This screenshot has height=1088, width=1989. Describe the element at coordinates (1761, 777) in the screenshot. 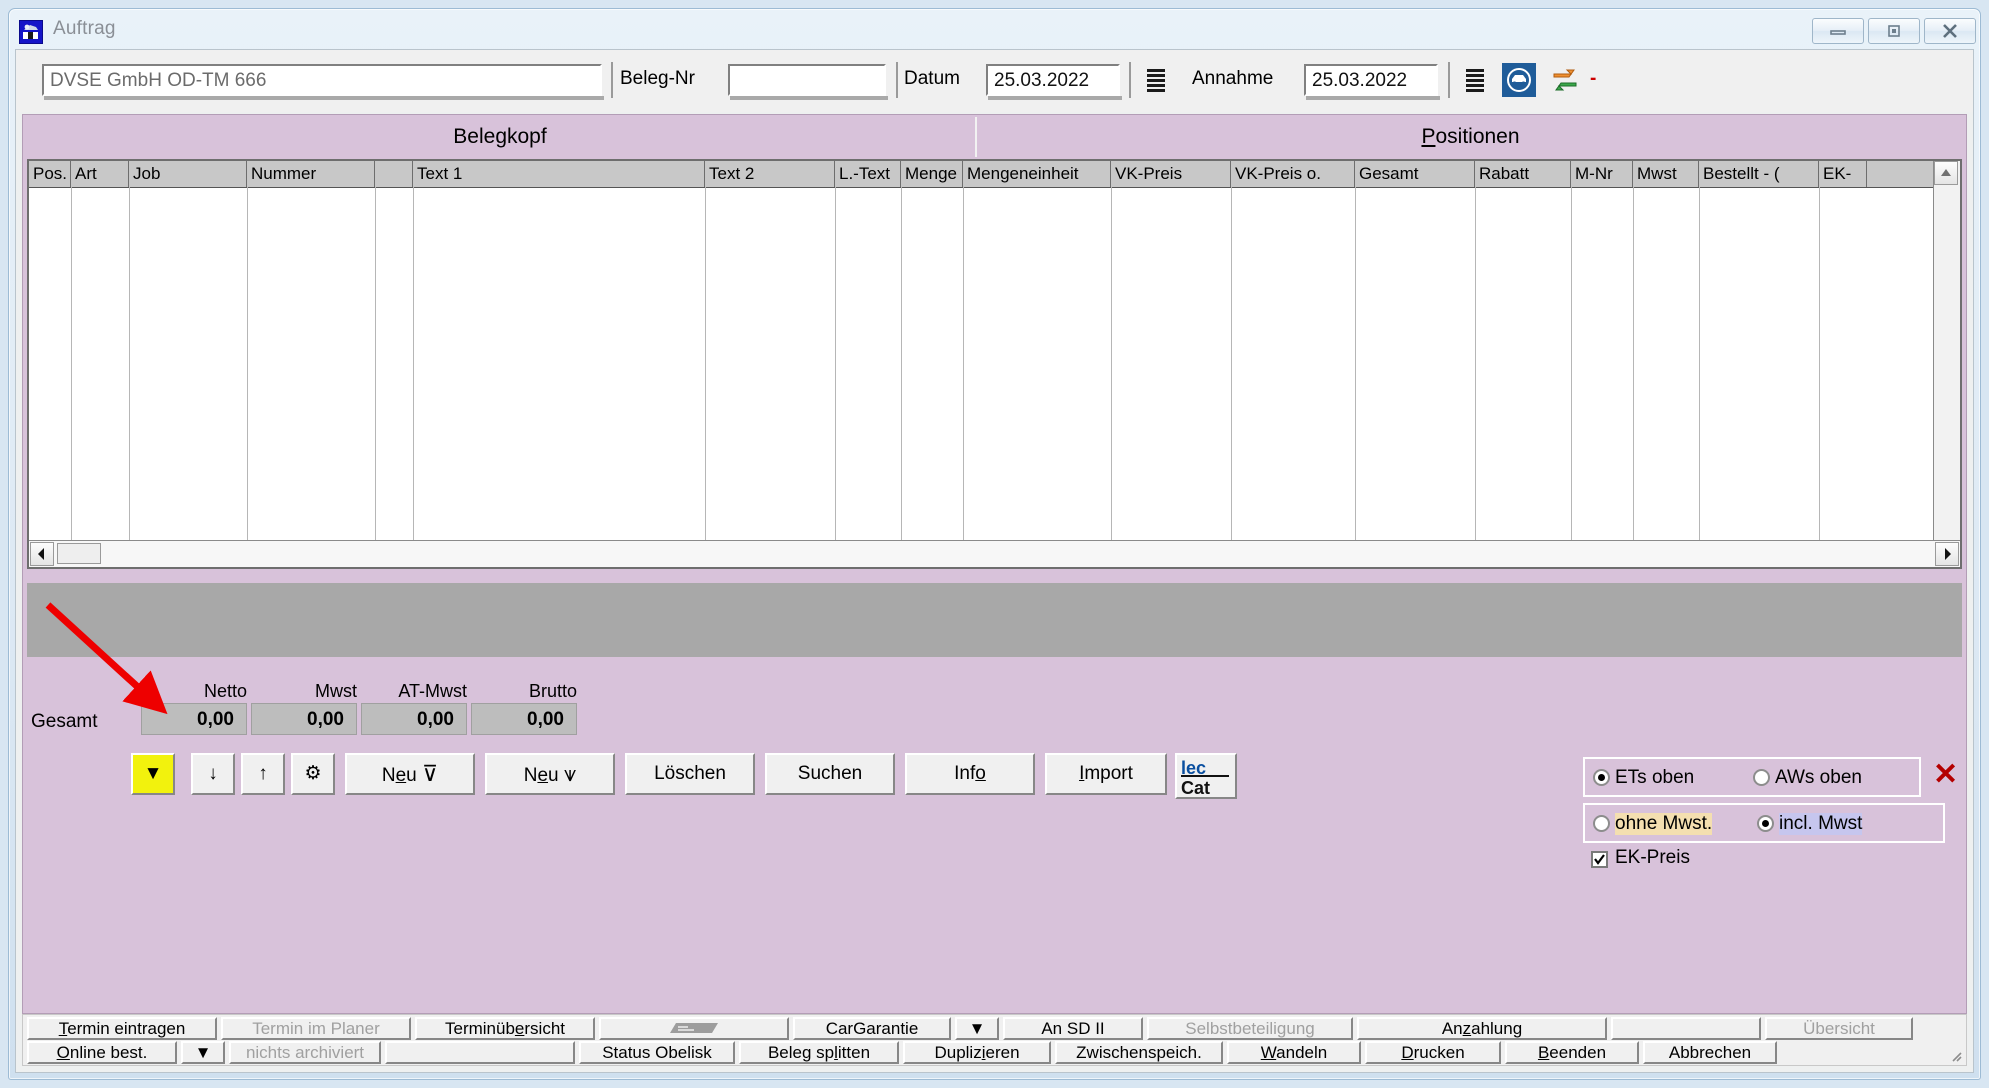

I see `radio-aws-oben` at that location.